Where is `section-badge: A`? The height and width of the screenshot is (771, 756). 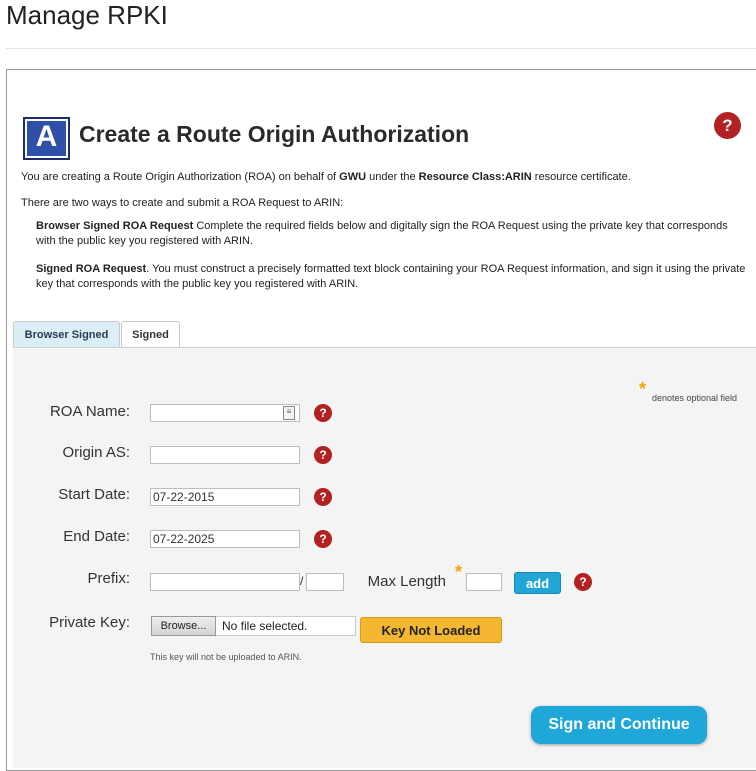 section-badge: A is located at coordinates (46, 138).